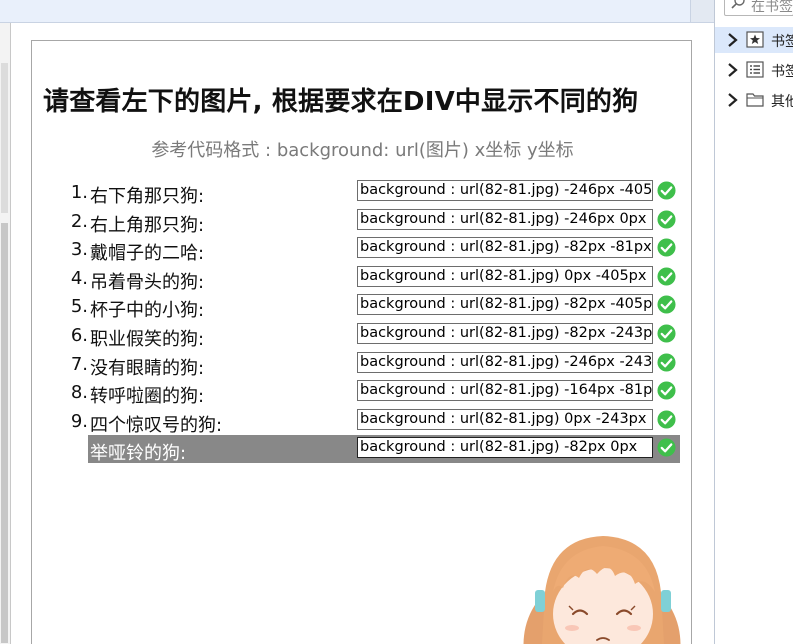 This screenshot has width=793, height=644. I want to click on task-label: 举哑铃的狗:, so click(138, 454).